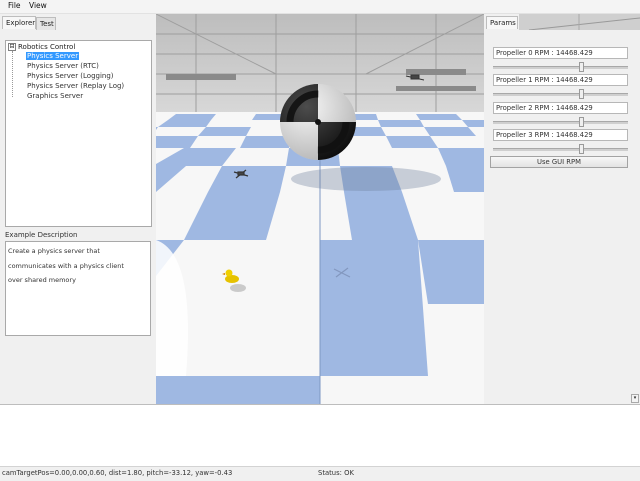  Describe the element at coordinates (366, 179) in the screenshot. I see `ball-shadow` at that location.